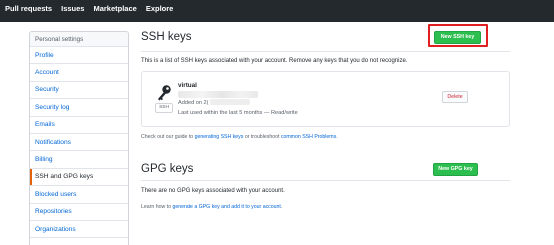 The width and height of the screenshot is (554, 245). Describe the element at coordinates (164, 93) in the screenshot. I see `key-icon` at that location.